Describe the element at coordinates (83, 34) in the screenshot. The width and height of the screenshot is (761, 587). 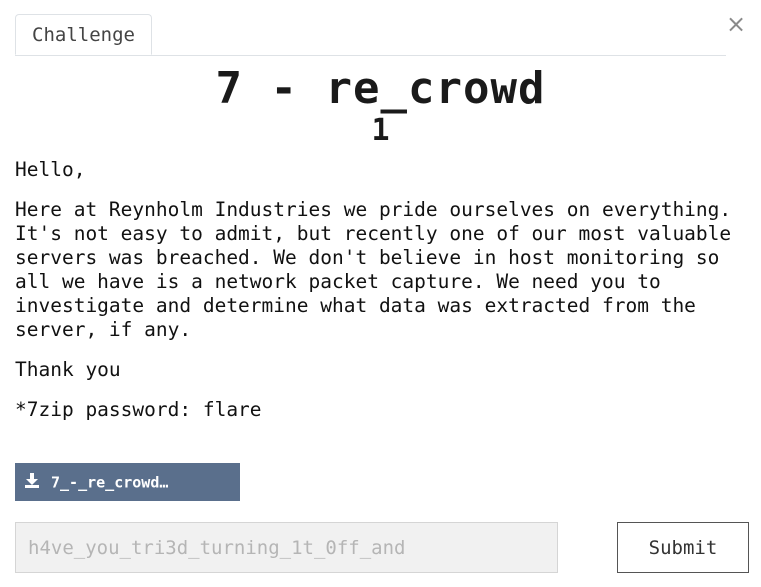
I see `tab-challenge: Challenge` at that location.